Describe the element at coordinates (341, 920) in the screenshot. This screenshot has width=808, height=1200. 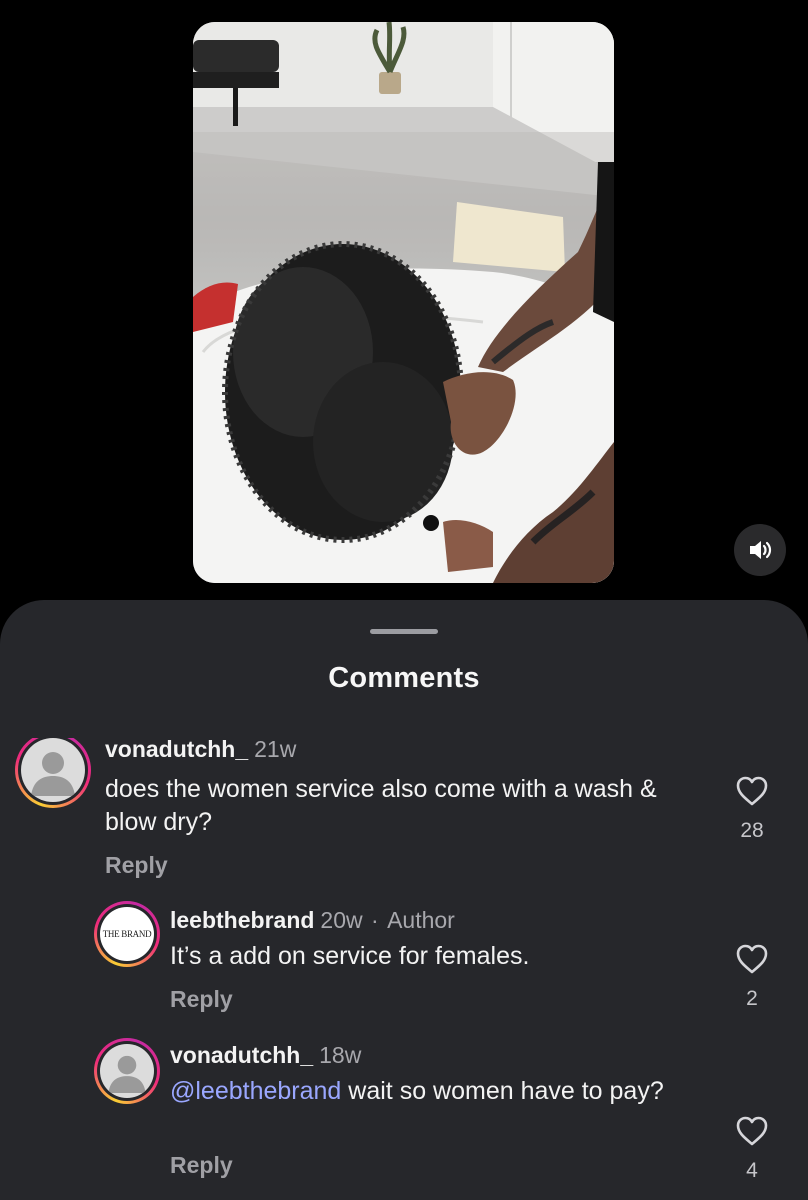
I see `comment-timestamp: 20w` at that location.